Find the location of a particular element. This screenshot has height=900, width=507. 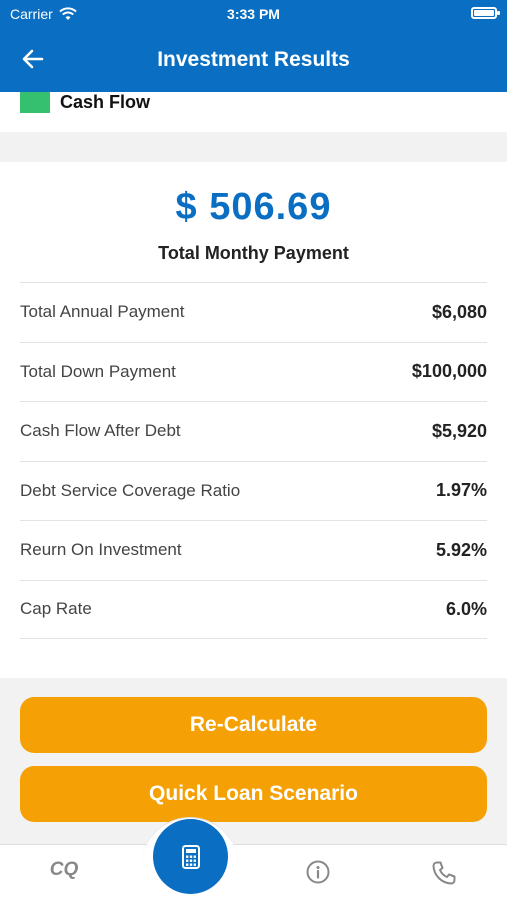

result-row: Total Down Payment $100,000 is located at coordinates (253, 371).